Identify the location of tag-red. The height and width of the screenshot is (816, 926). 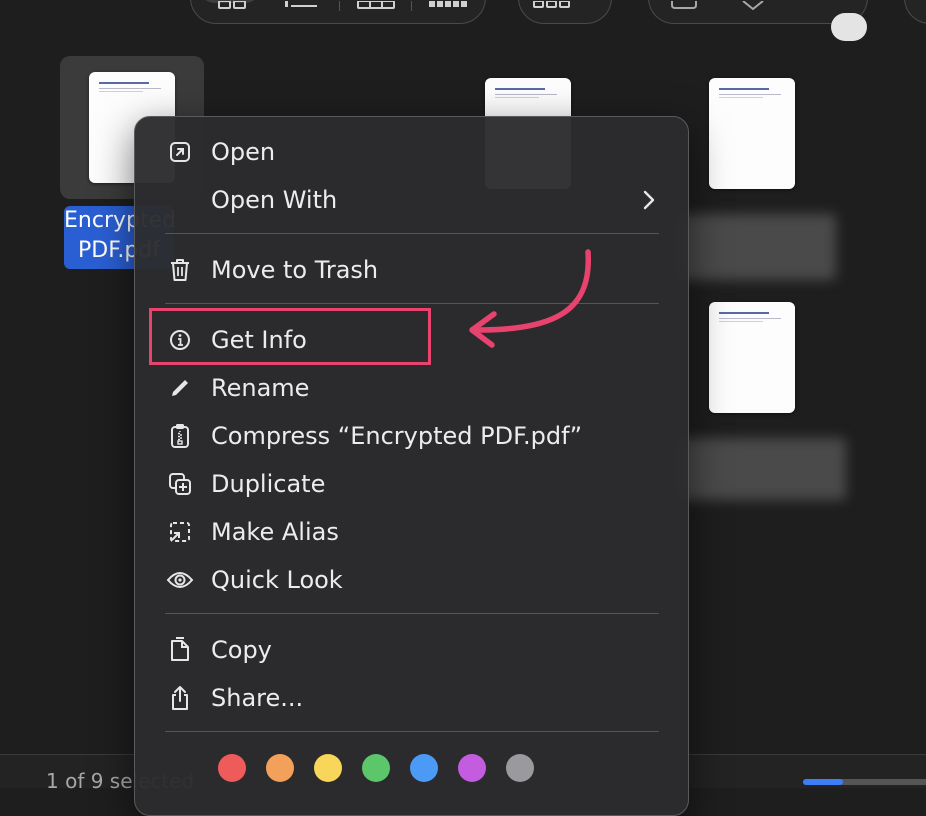
(232, 768).